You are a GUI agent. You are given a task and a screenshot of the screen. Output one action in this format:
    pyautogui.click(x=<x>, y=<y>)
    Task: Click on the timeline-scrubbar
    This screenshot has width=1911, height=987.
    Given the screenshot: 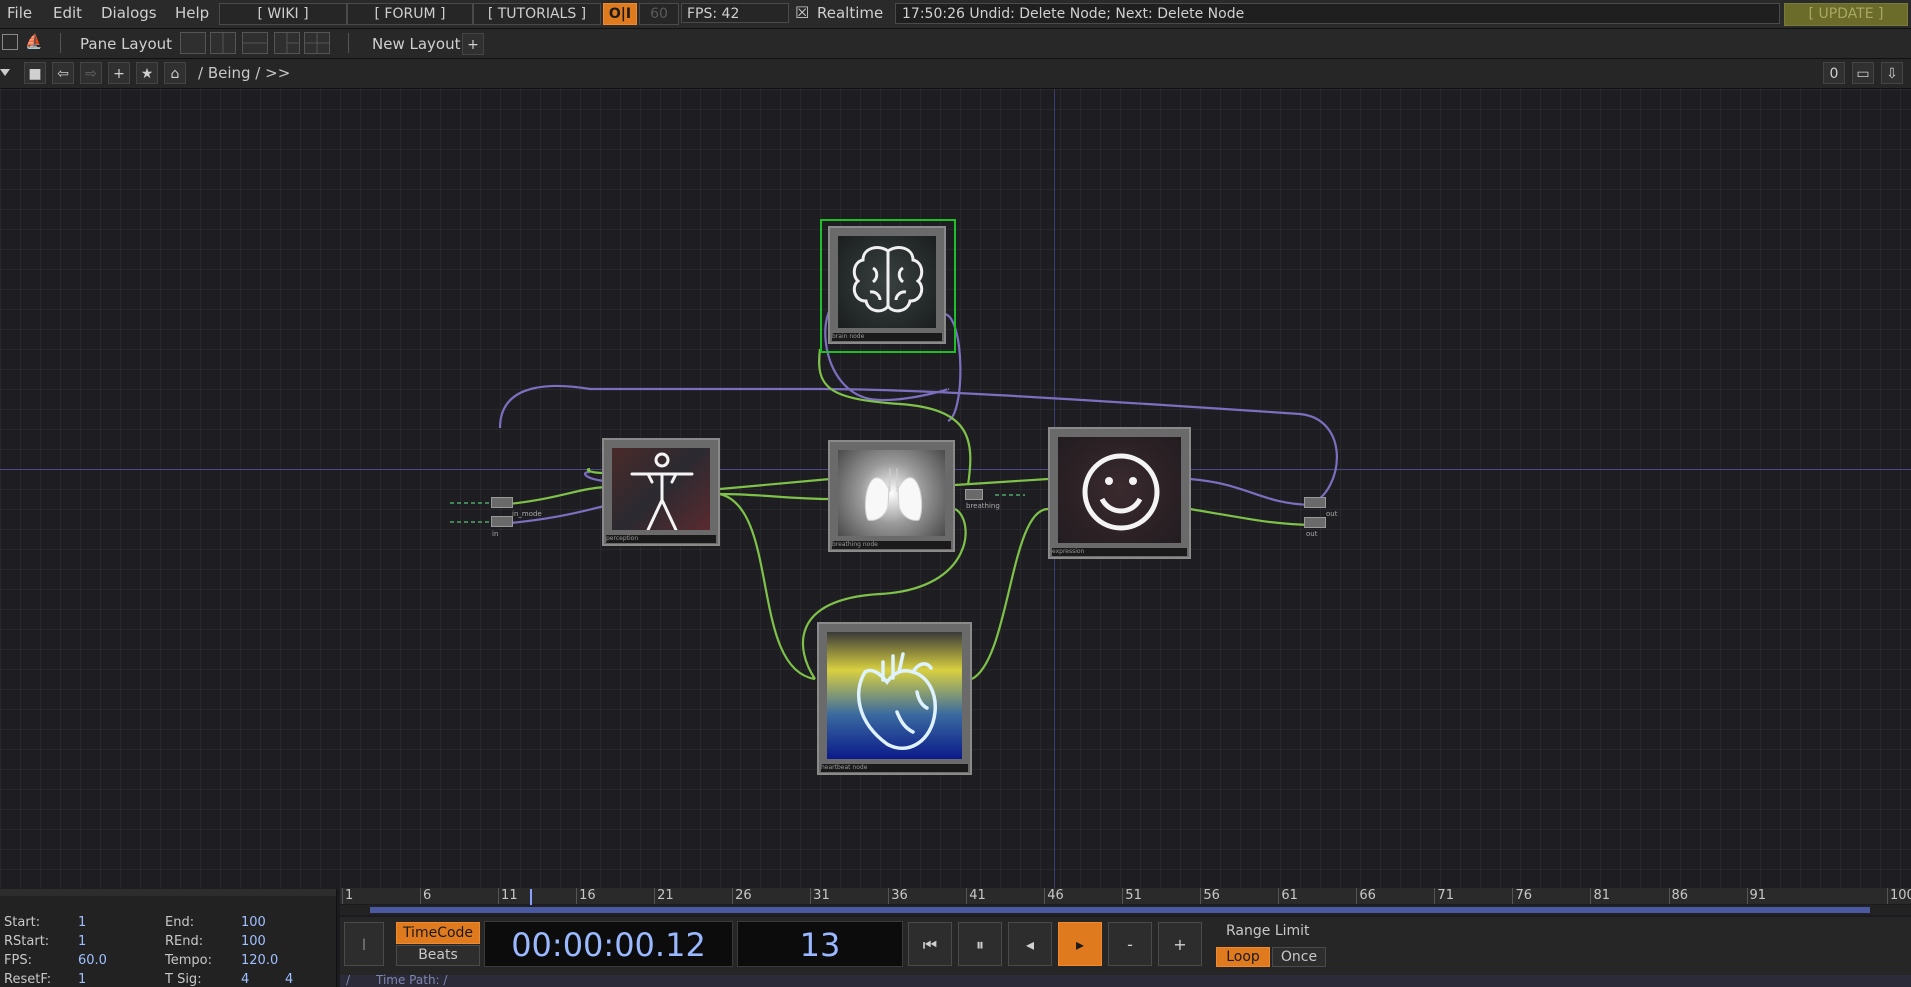 What is the action you would take?
    pyautogui.click(x=1125, y=910)
    